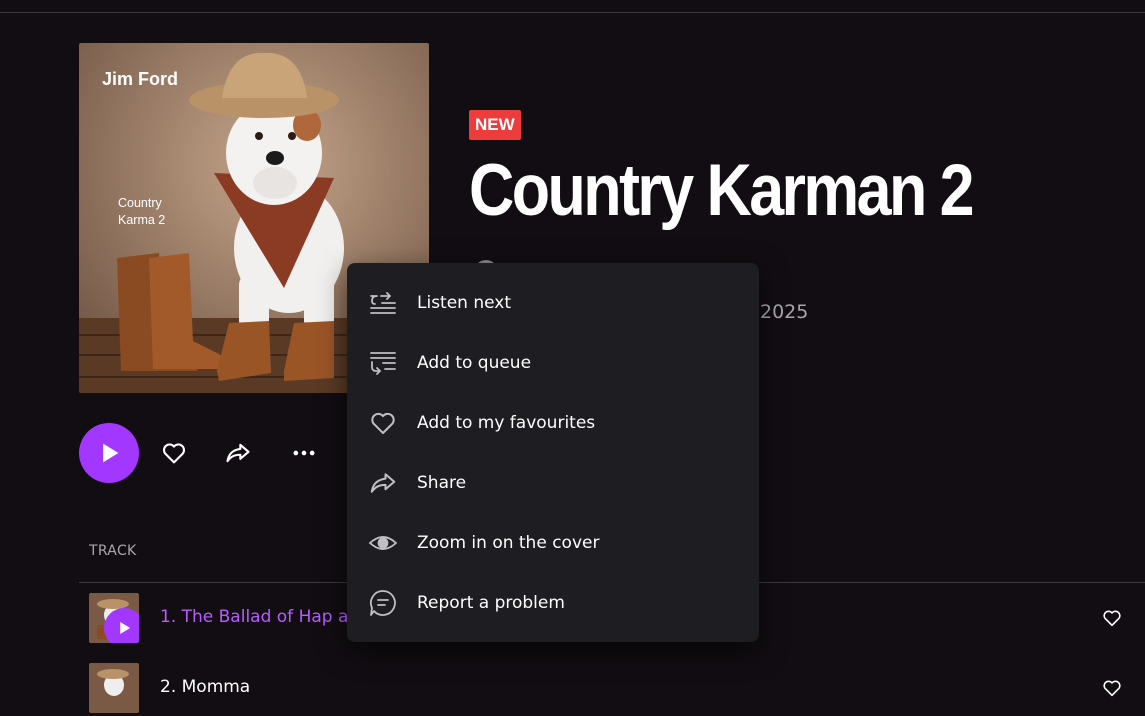 This screenshot has height=716, width=1145. I want to click on new-badge: NEW, so click(495, 125).